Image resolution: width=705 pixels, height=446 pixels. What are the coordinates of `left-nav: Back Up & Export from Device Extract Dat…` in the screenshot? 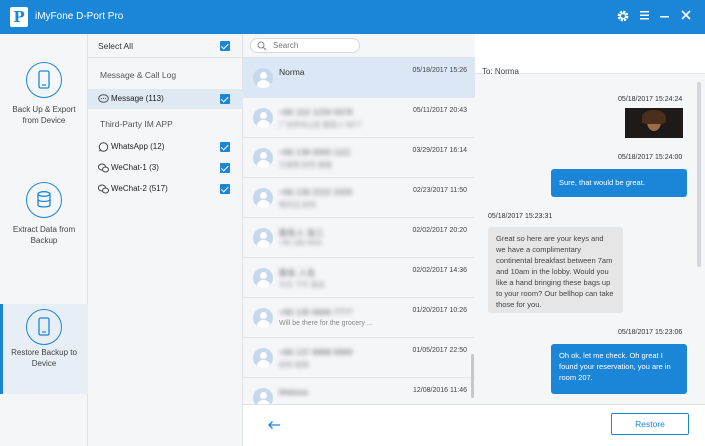 It's located at (44, 240).